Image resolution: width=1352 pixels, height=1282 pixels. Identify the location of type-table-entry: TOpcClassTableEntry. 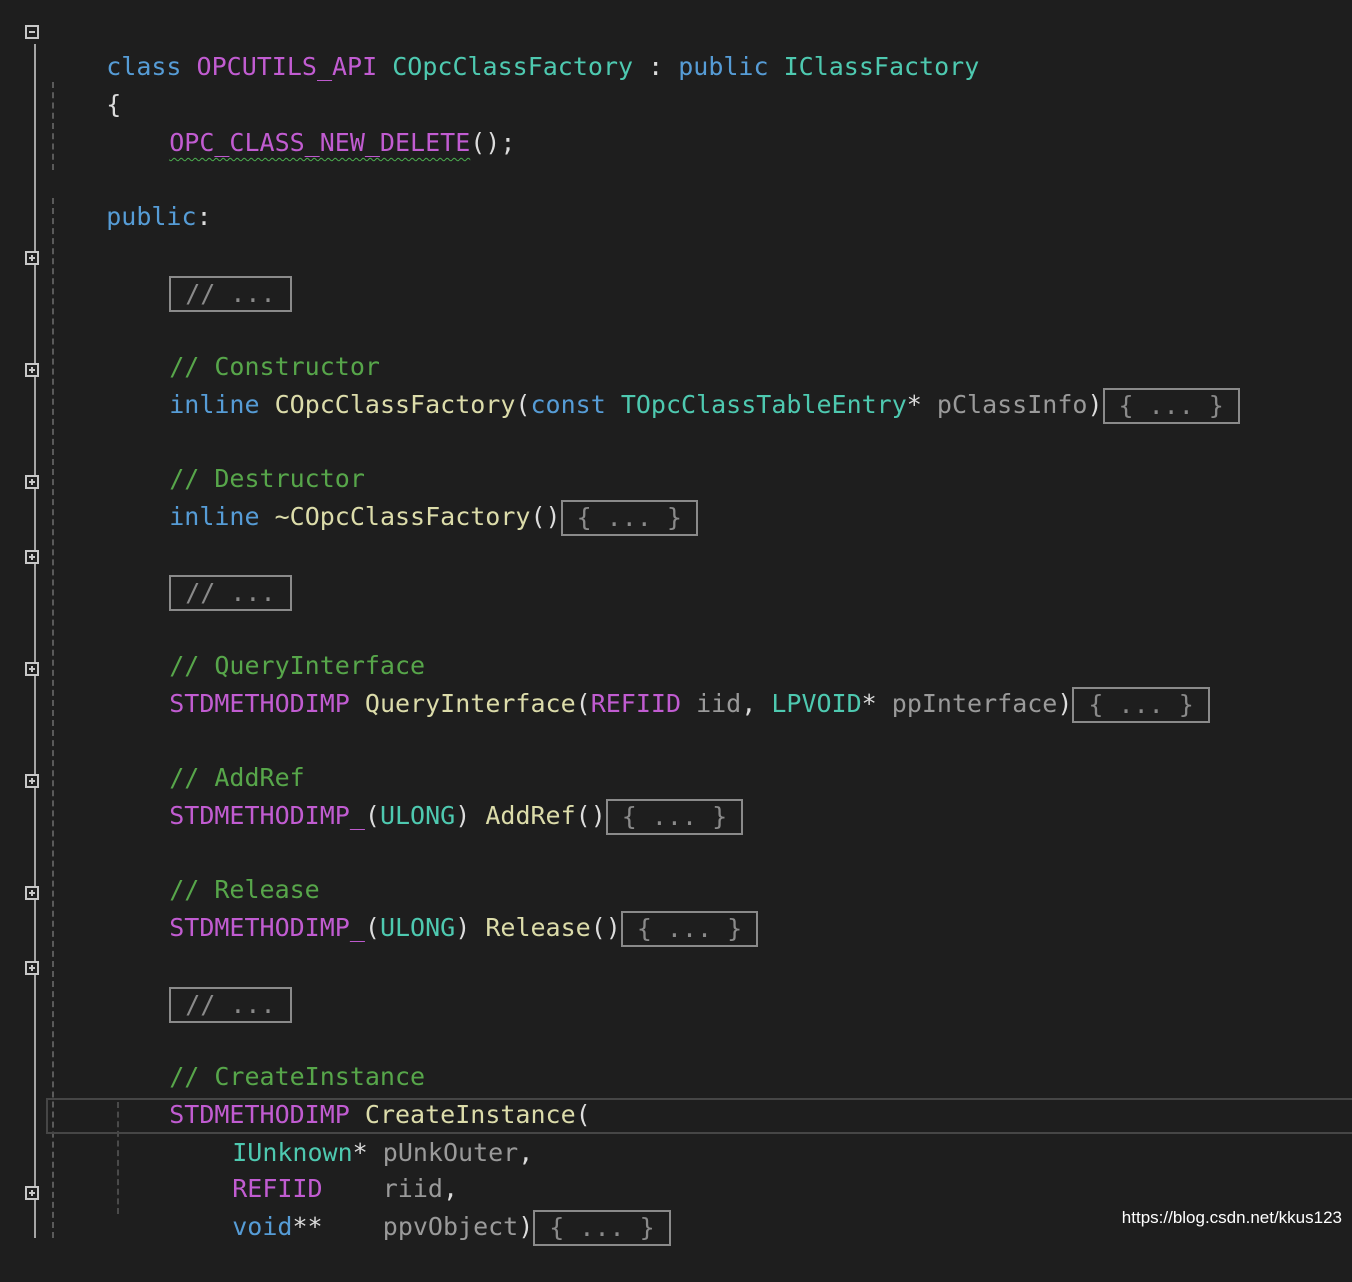
(763, 404).